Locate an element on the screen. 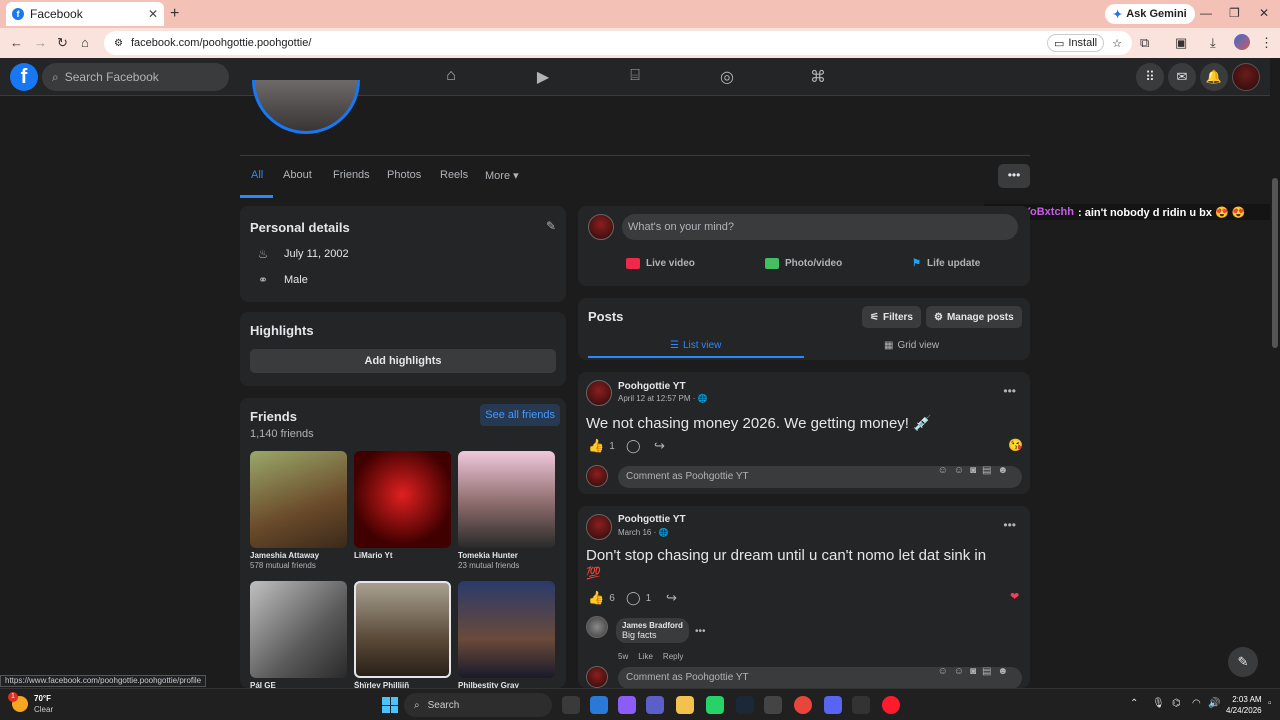  minimize-icon: — is located at coordinates (1206, 13).